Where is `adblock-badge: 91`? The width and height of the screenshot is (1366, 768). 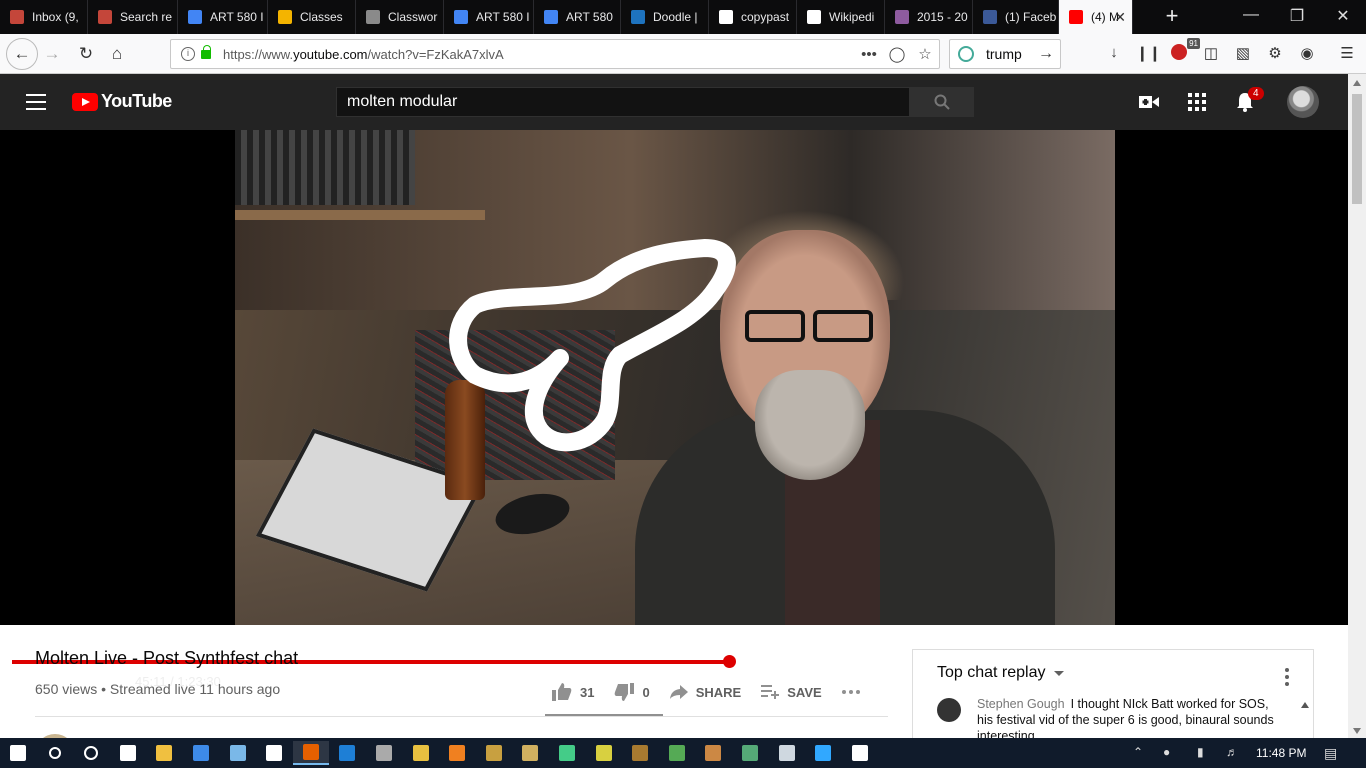
adblock-badge: 91 is located at coordinates (1193, 43).